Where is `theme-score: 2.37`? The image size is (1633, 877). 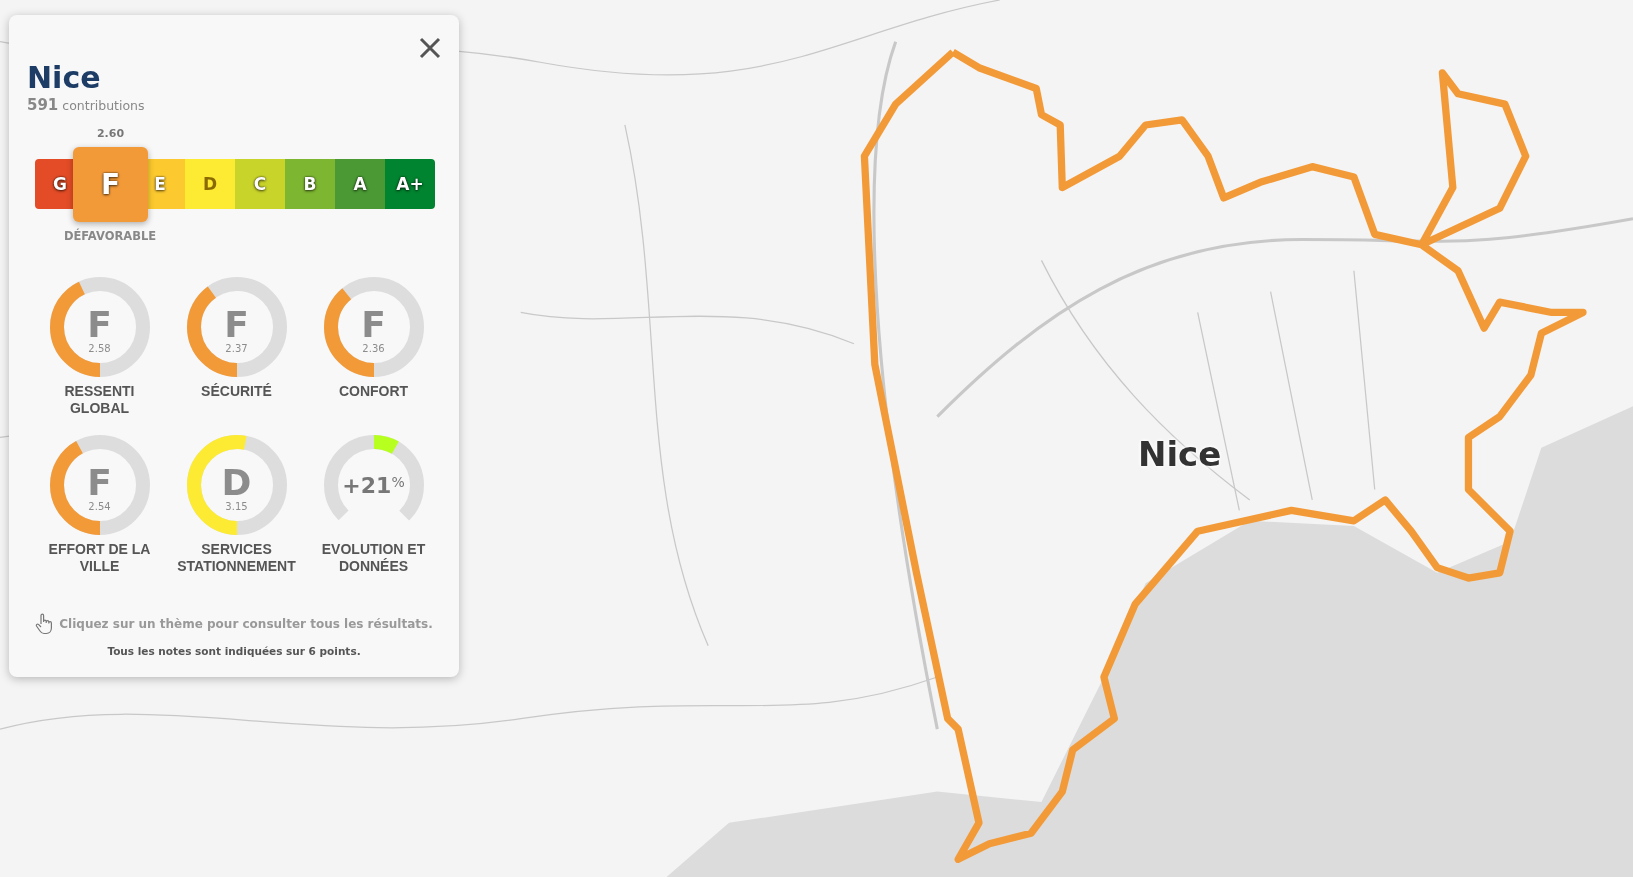 theme-score: 2.37 is located at coordinates (236, 348).